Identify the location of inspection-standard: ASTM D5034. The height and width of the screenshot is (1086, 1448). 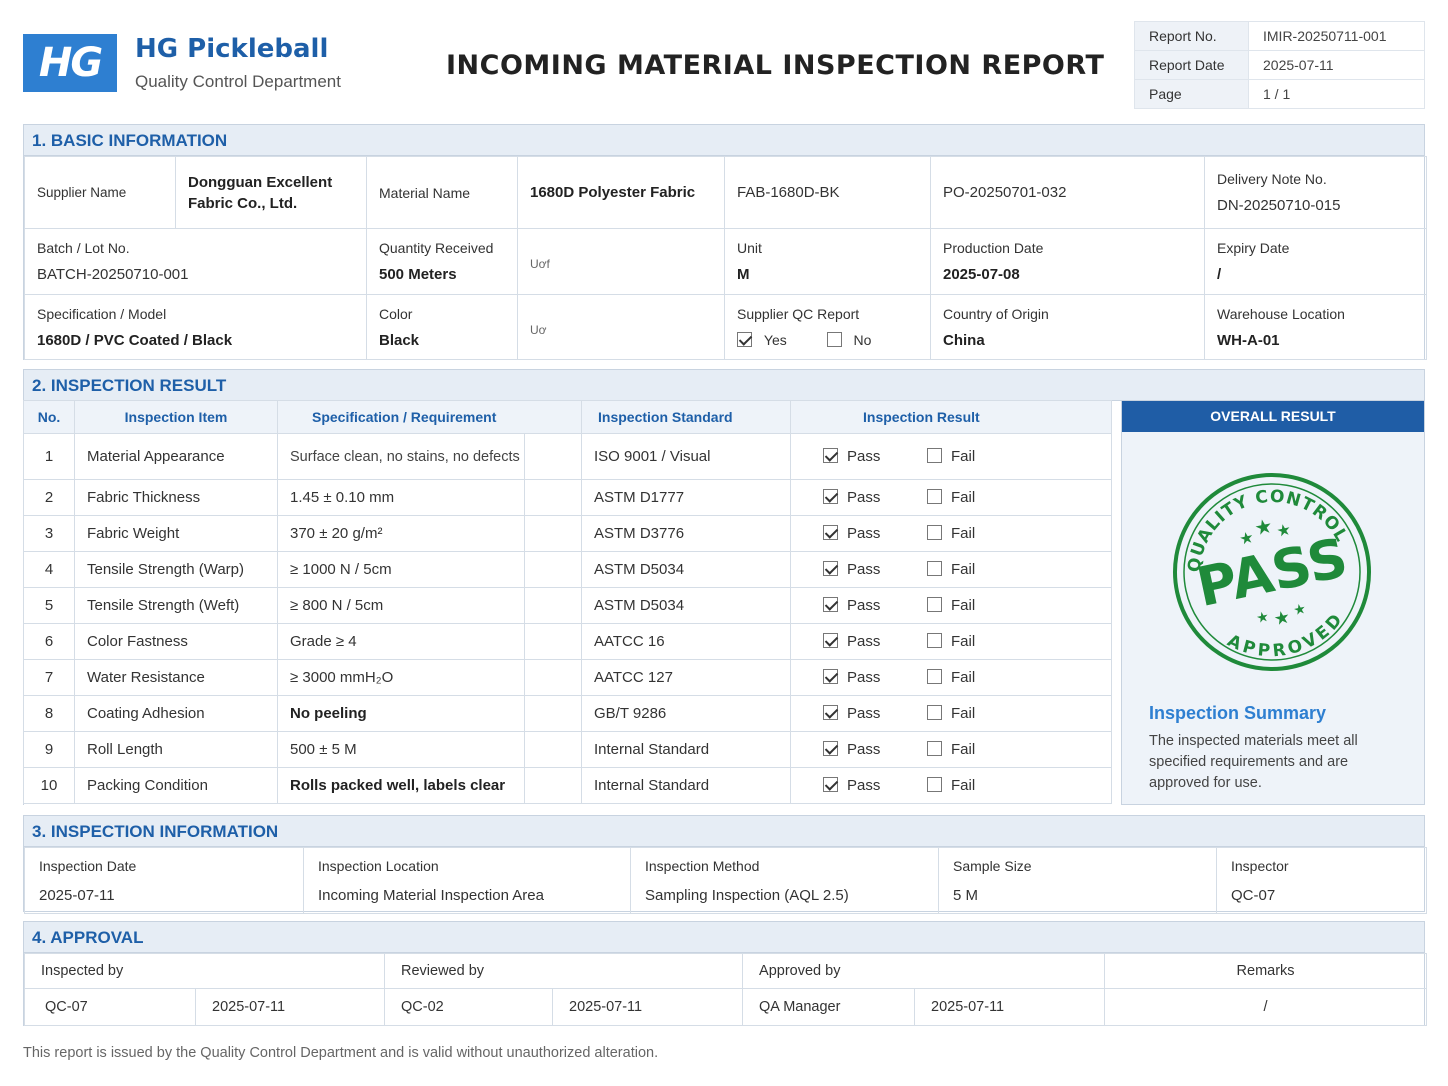
(686, 605).